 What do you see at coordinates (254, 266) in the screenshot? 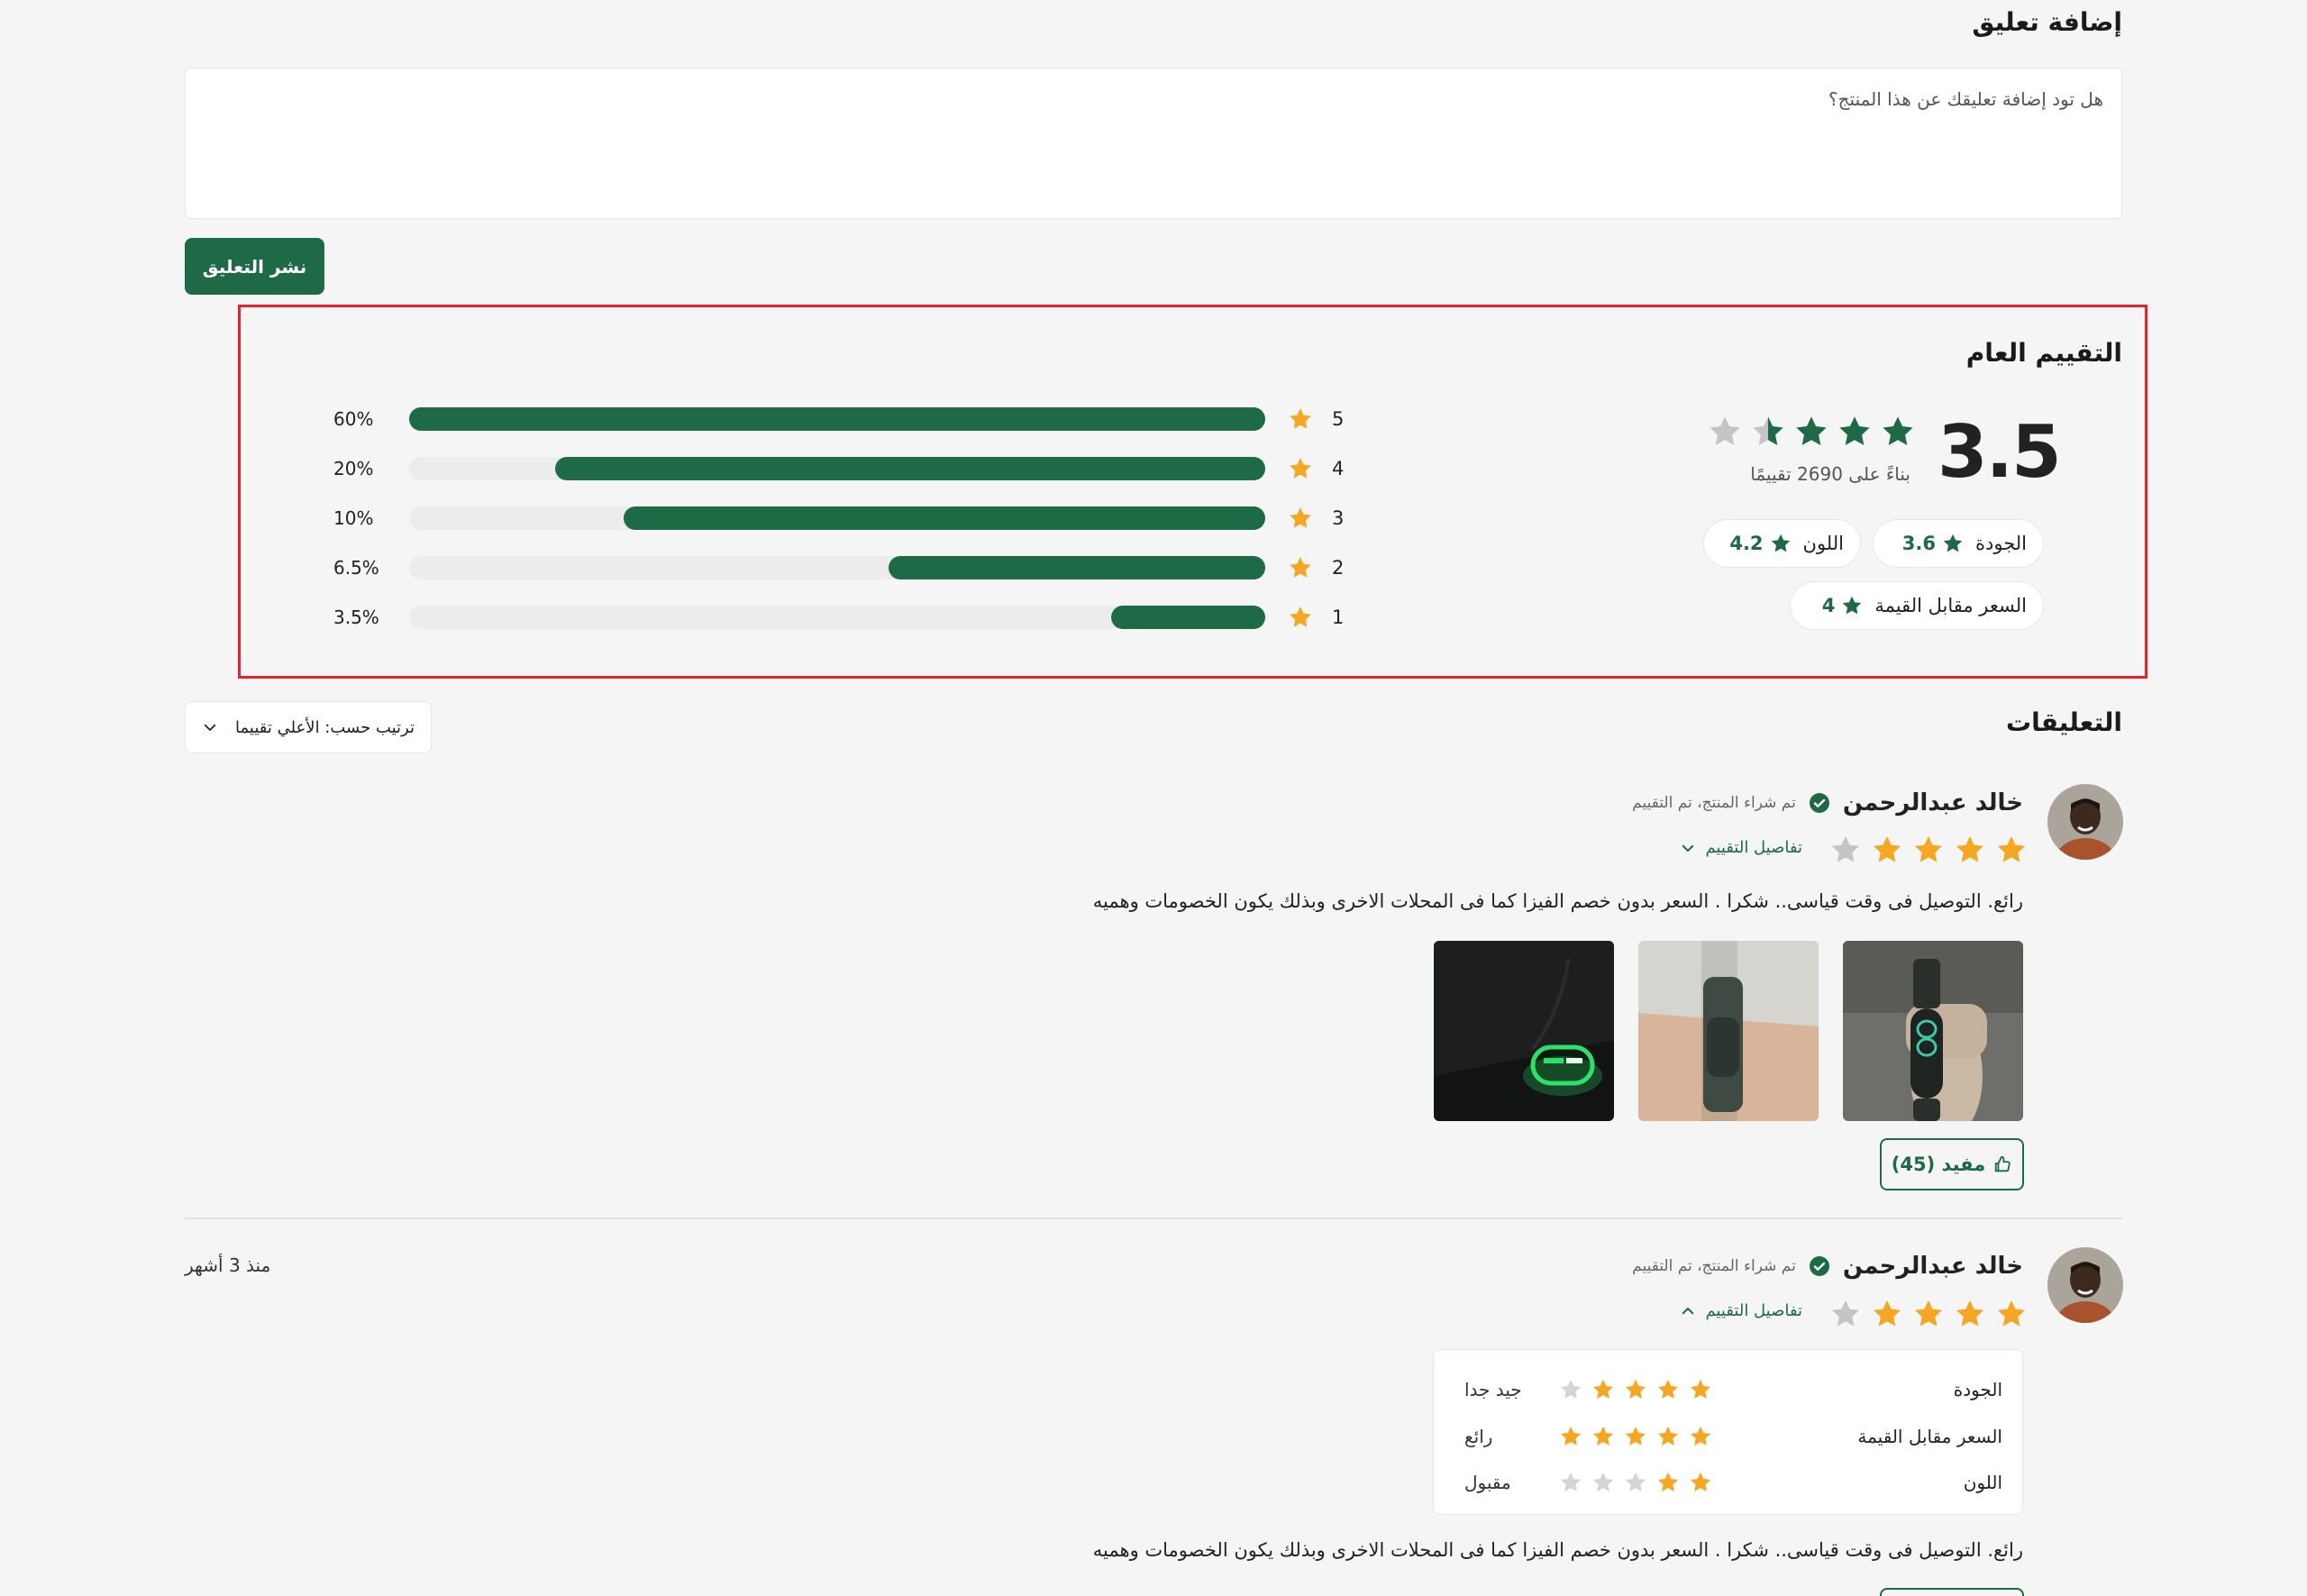
I see `post-comment-button: نشر التعليق` at bounding box center [254, 266].